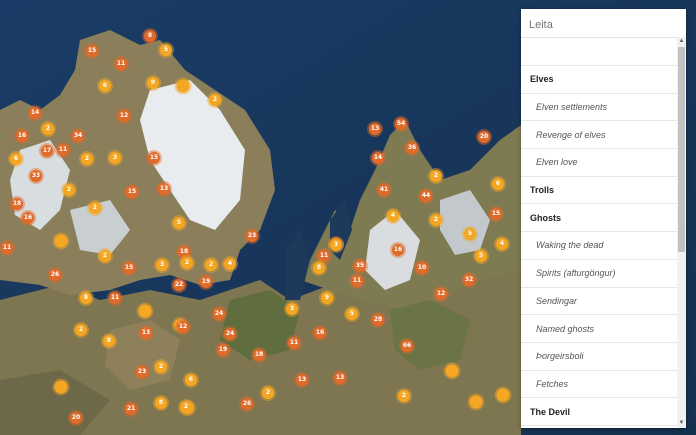  Describe the element at coordinates (78, 136) in the screenshot. I see `map-marker: 34` at that location.